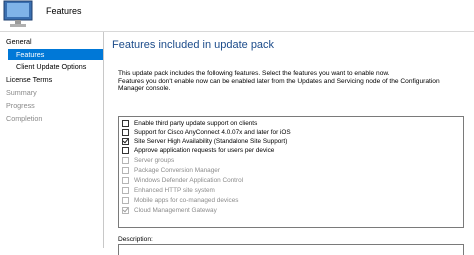  What do you see at coordinates (175, 210) in the screenshot?
I see `feature-label: Cloud Management Gateway` at bounding box center [175, 210].